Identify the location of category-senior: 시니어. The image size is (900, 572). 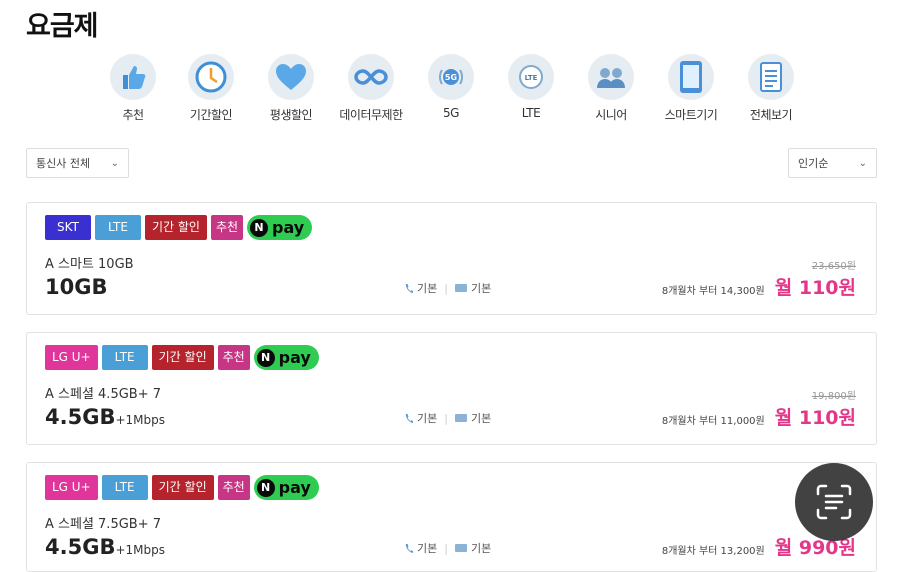
(611, 88).